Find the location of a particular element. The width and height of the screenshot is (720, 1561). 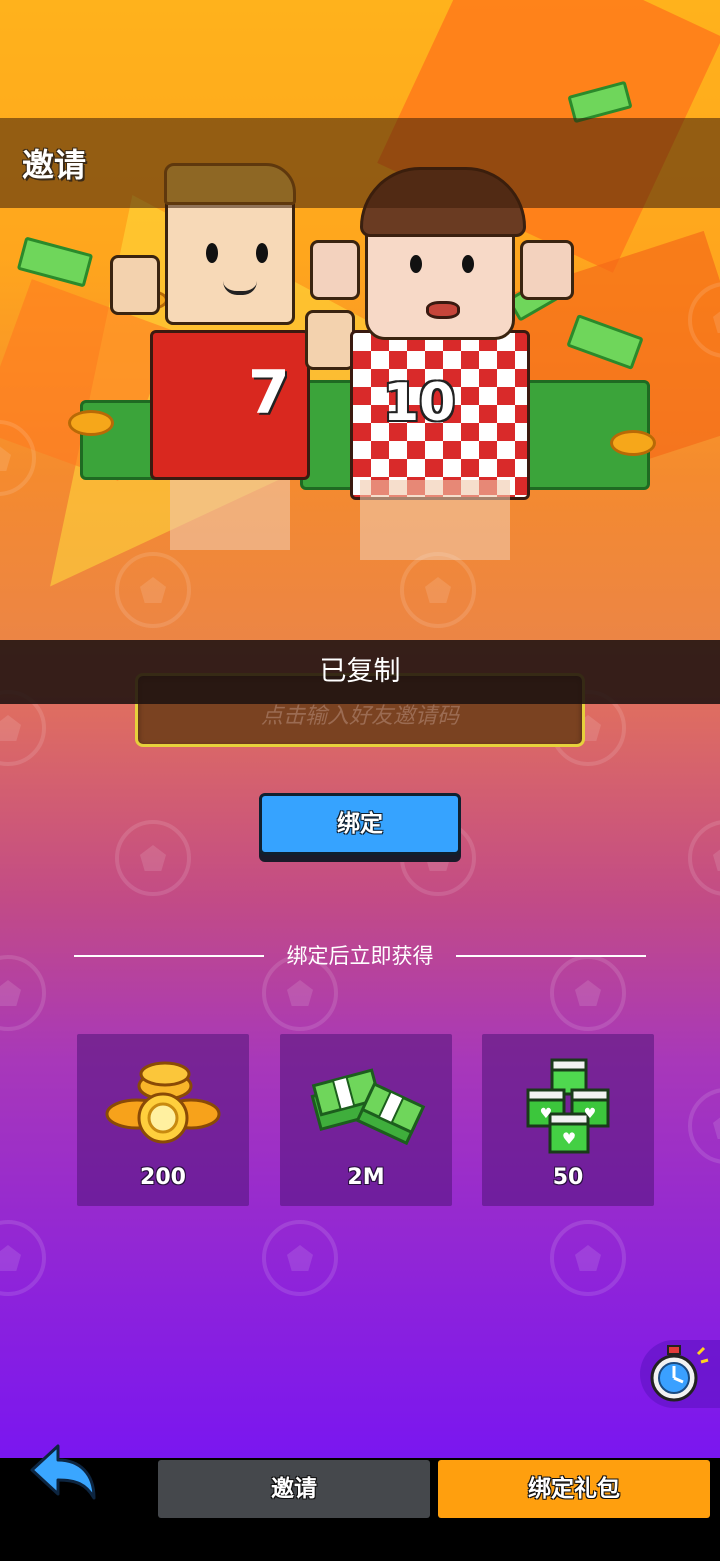

back-button is located at coordinates (64, 1476).